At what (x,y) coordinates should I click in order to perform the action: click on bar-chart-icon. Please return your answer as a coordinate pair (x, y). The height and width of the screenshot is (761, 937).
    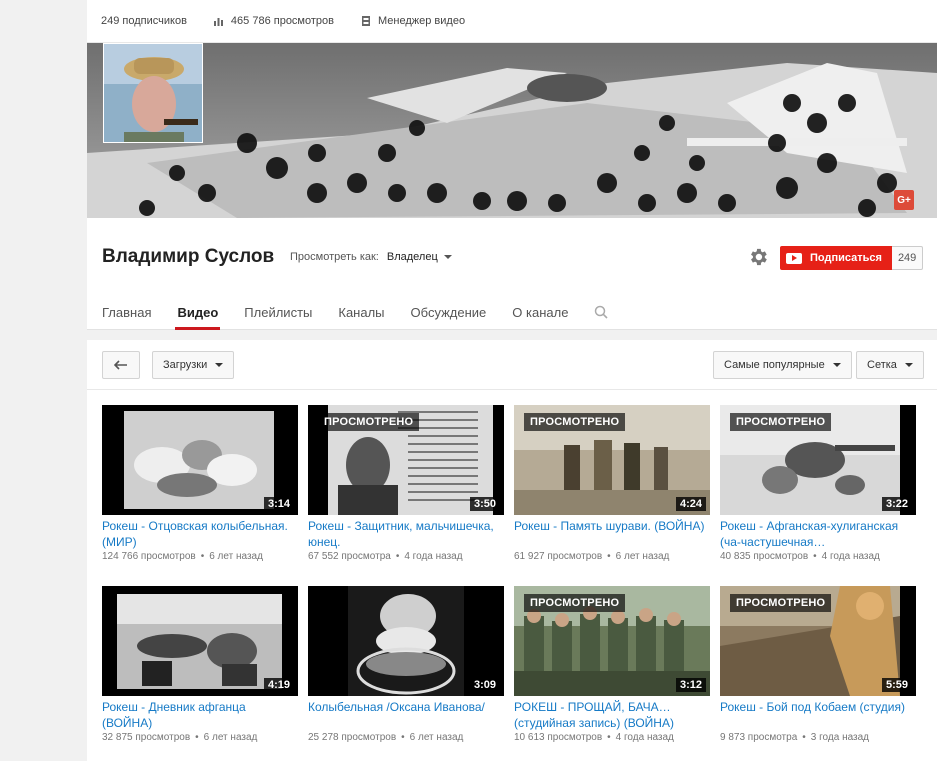
    Looking at the image, I should click on (218, 22).